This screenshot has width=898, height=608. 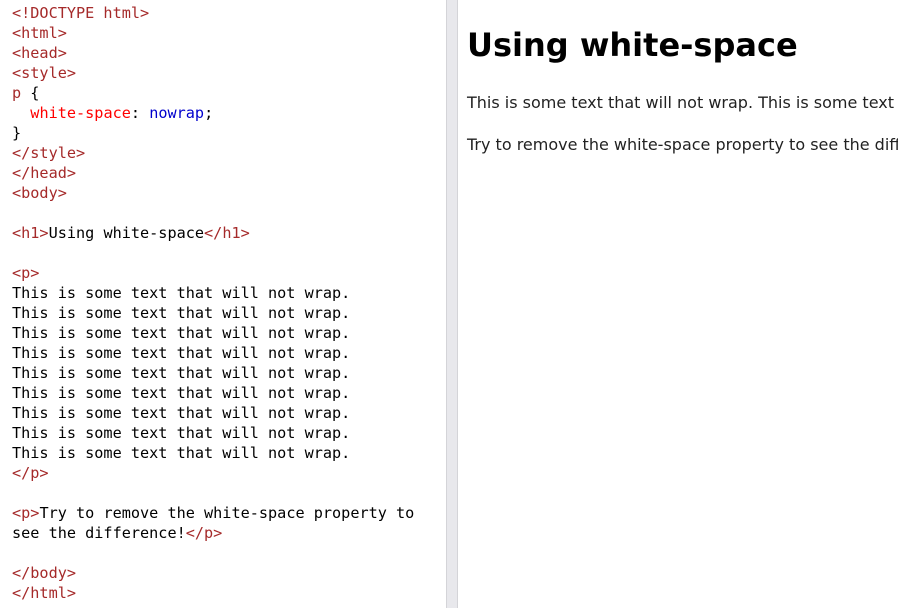 I want to click on code-line: }, so click(x=213, y=133).